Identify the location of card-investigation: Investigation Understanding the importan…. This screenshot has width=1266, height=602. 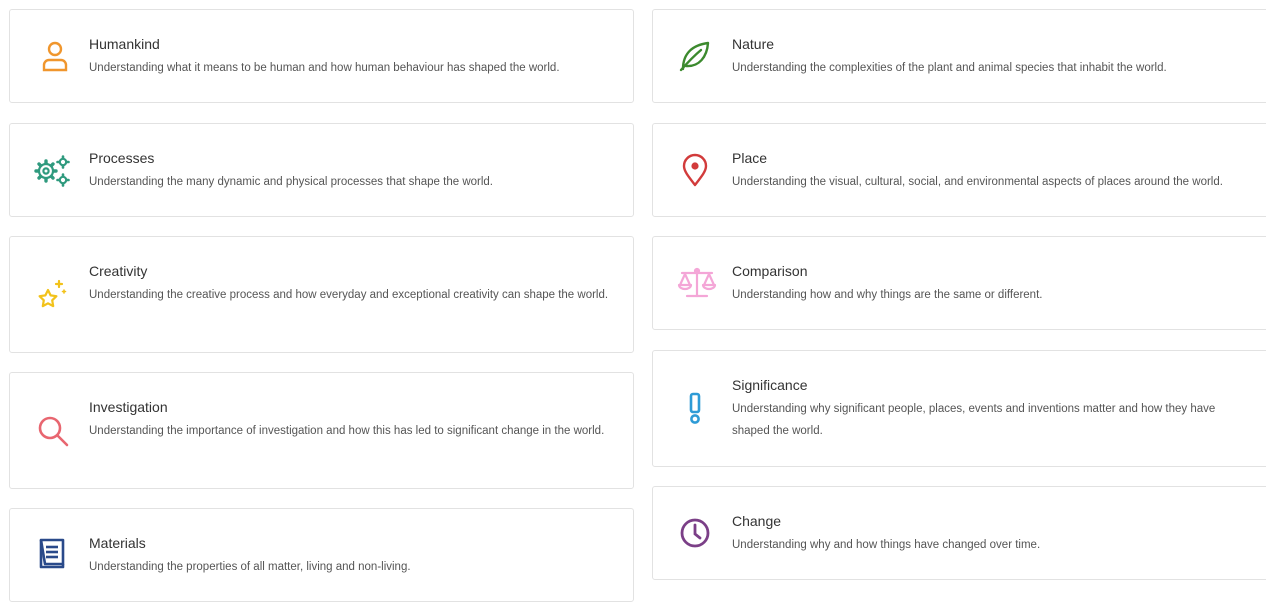
(321, 430).